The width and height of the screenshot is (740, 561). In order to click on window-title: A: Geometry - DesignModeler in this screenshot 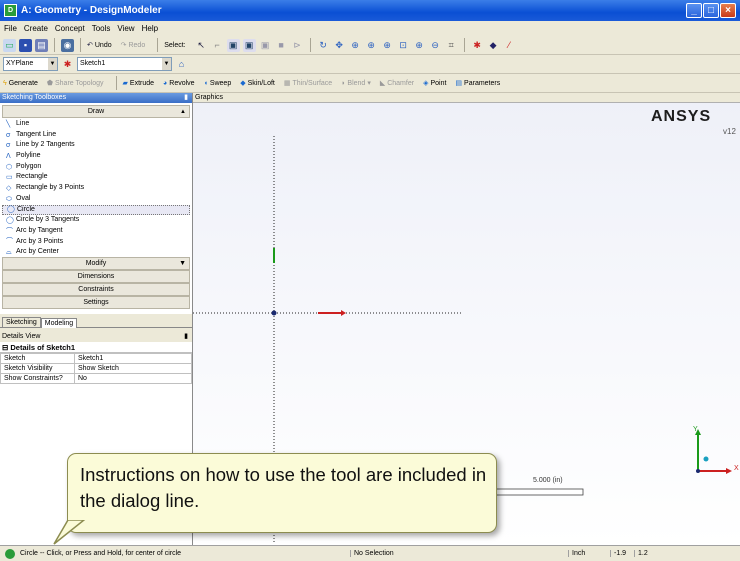, I will do `click(91, 10)`.